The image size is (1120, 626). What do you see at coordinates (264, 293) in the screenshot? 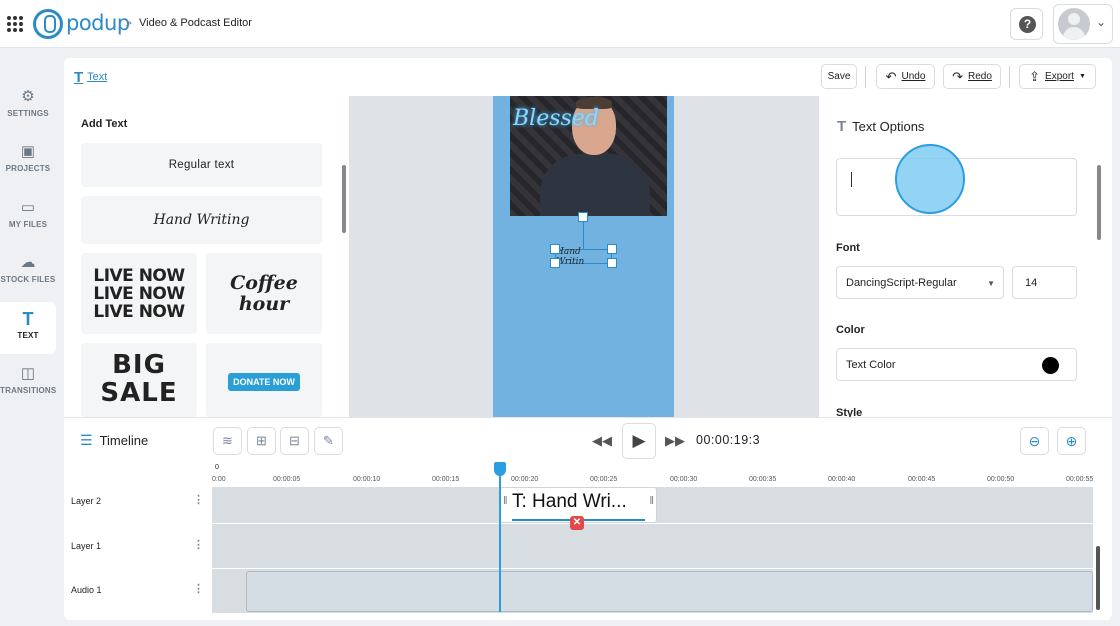
I see `preset-coffee-hour: Coffee hour` at bounding box center [264, 293].